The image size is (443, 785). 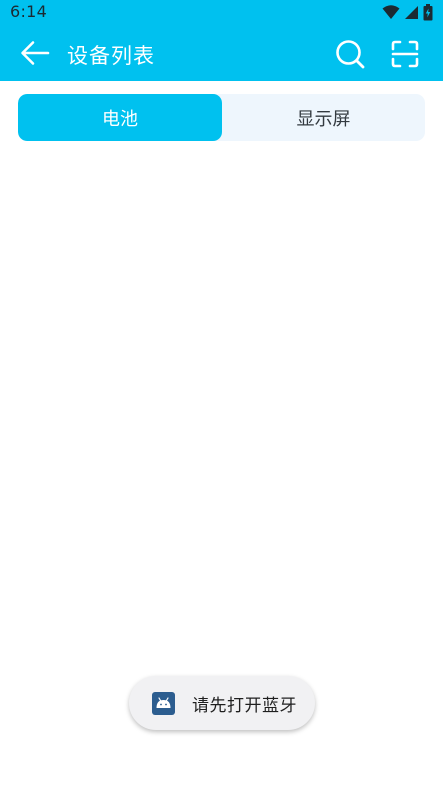 I want to click on device-type-tabs: 电池 显示屏, so click(x=221, y=117).